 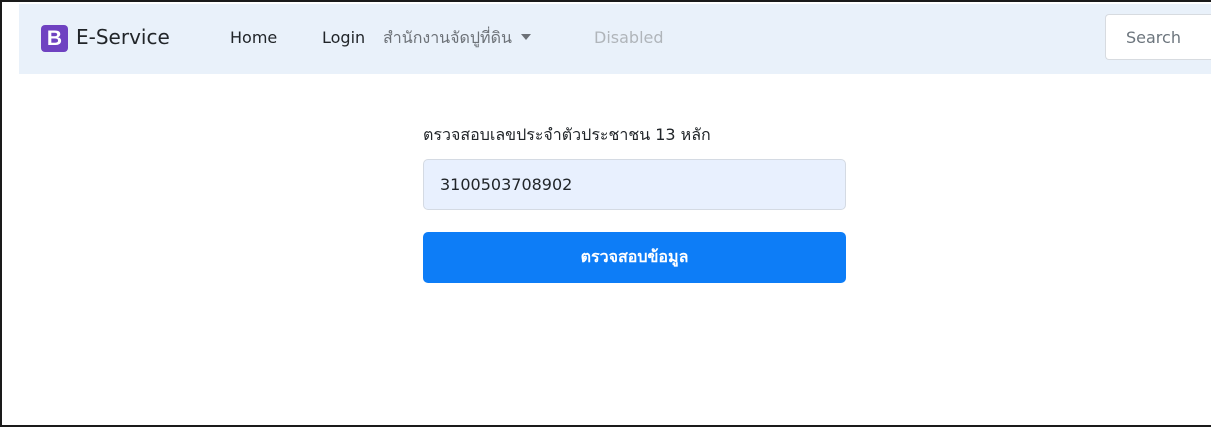 I want to click on brand-logo-icon: B, so click(x=54, y=38).